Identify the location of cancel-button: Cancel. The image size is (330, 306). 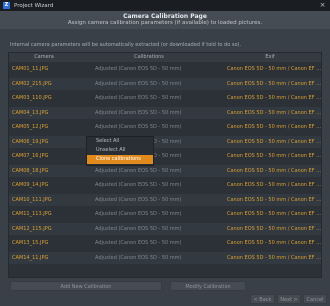
(315, 299).